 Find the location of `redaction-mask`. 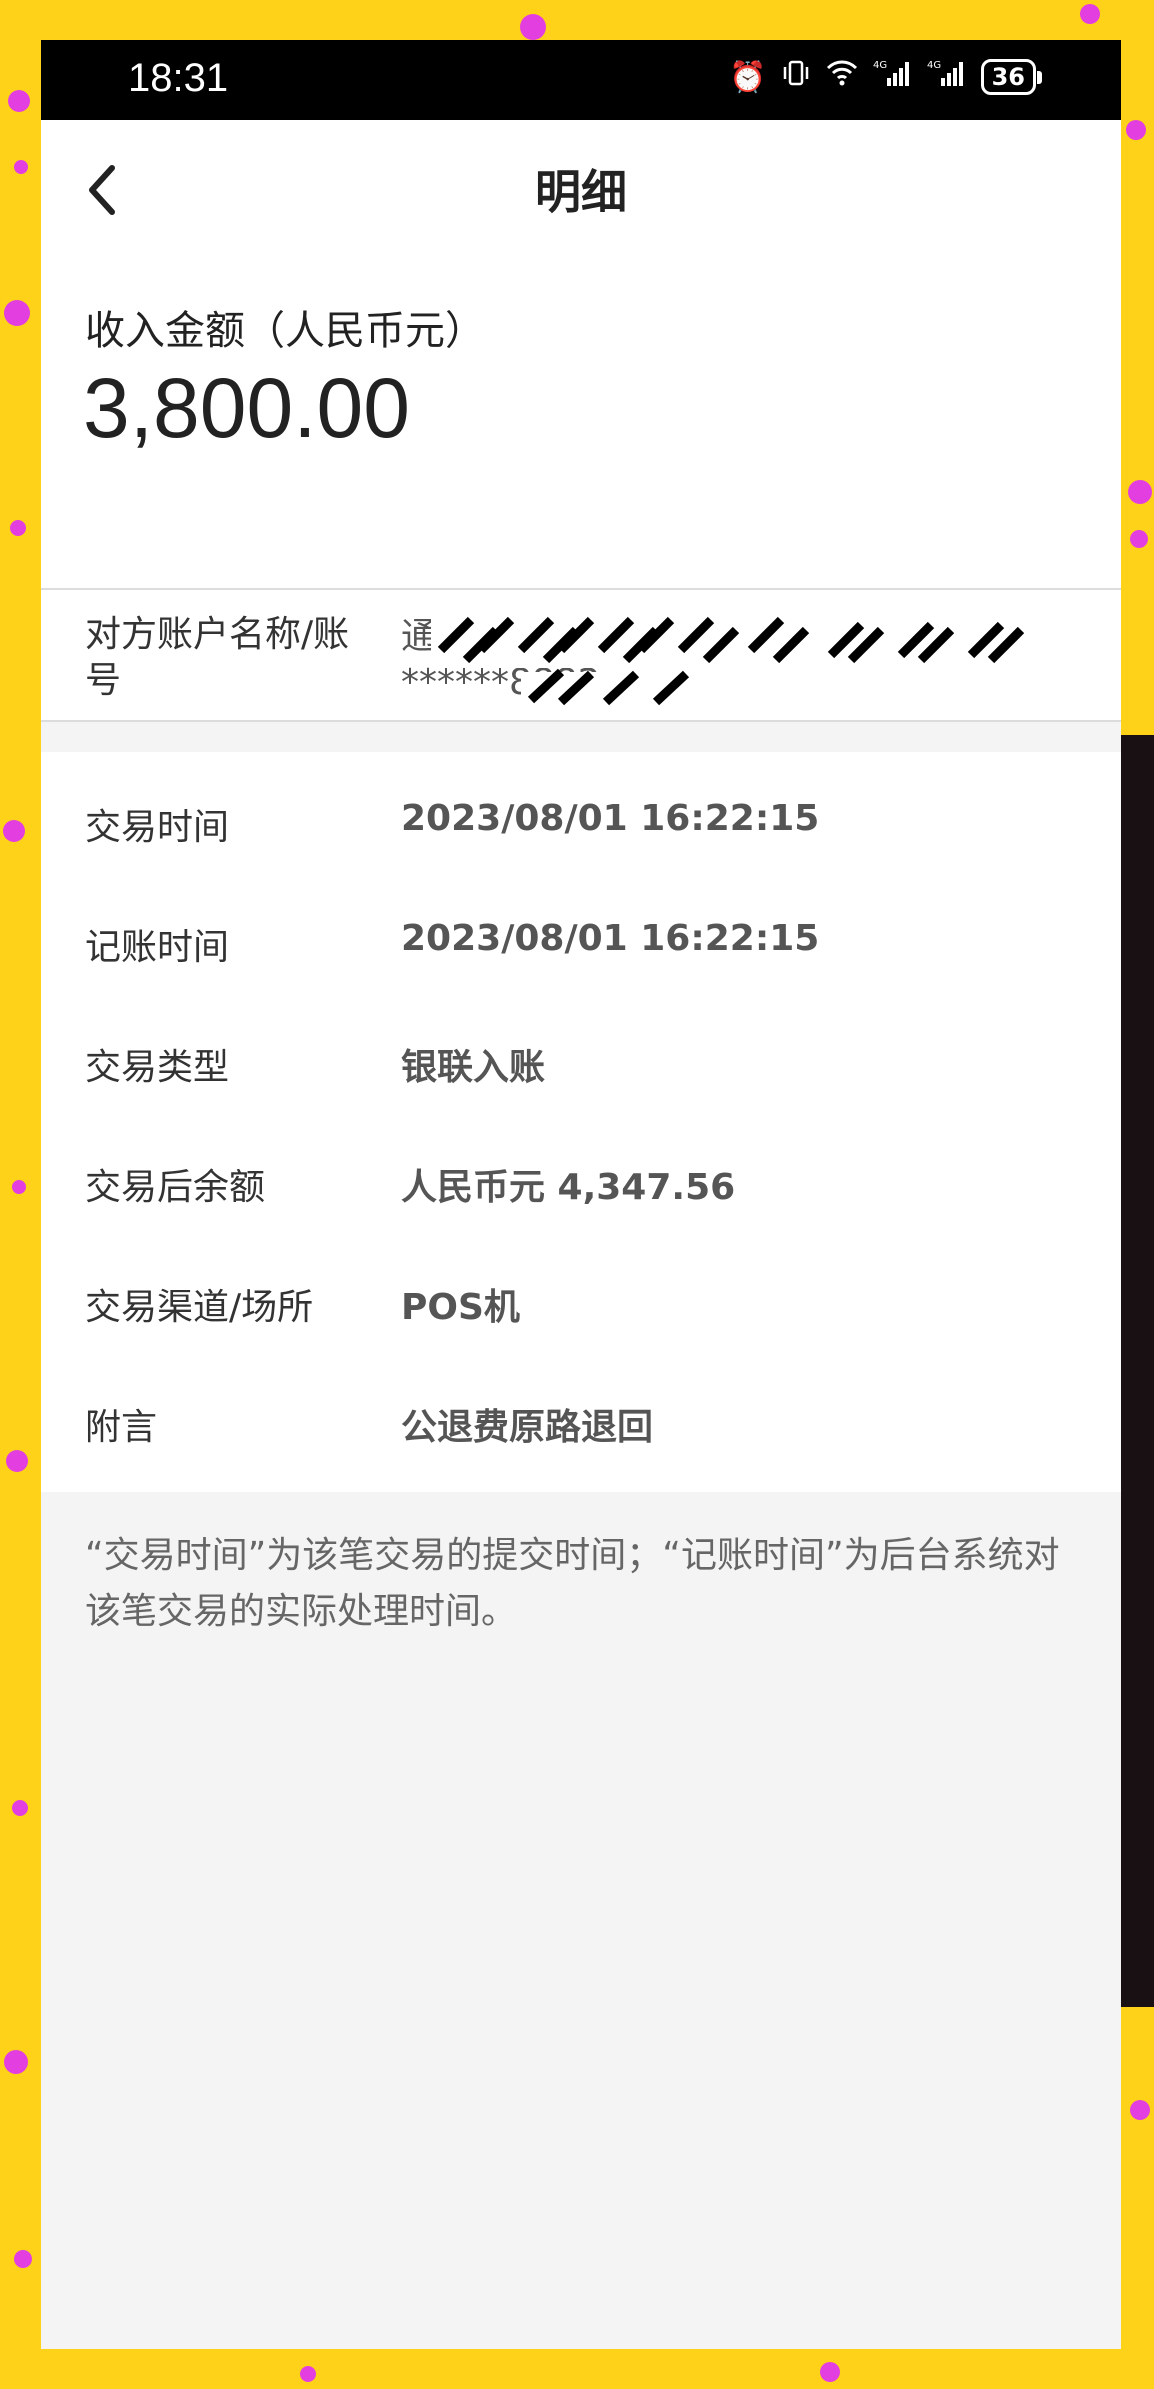

redaction-mask is located at coordinates (731, 662).